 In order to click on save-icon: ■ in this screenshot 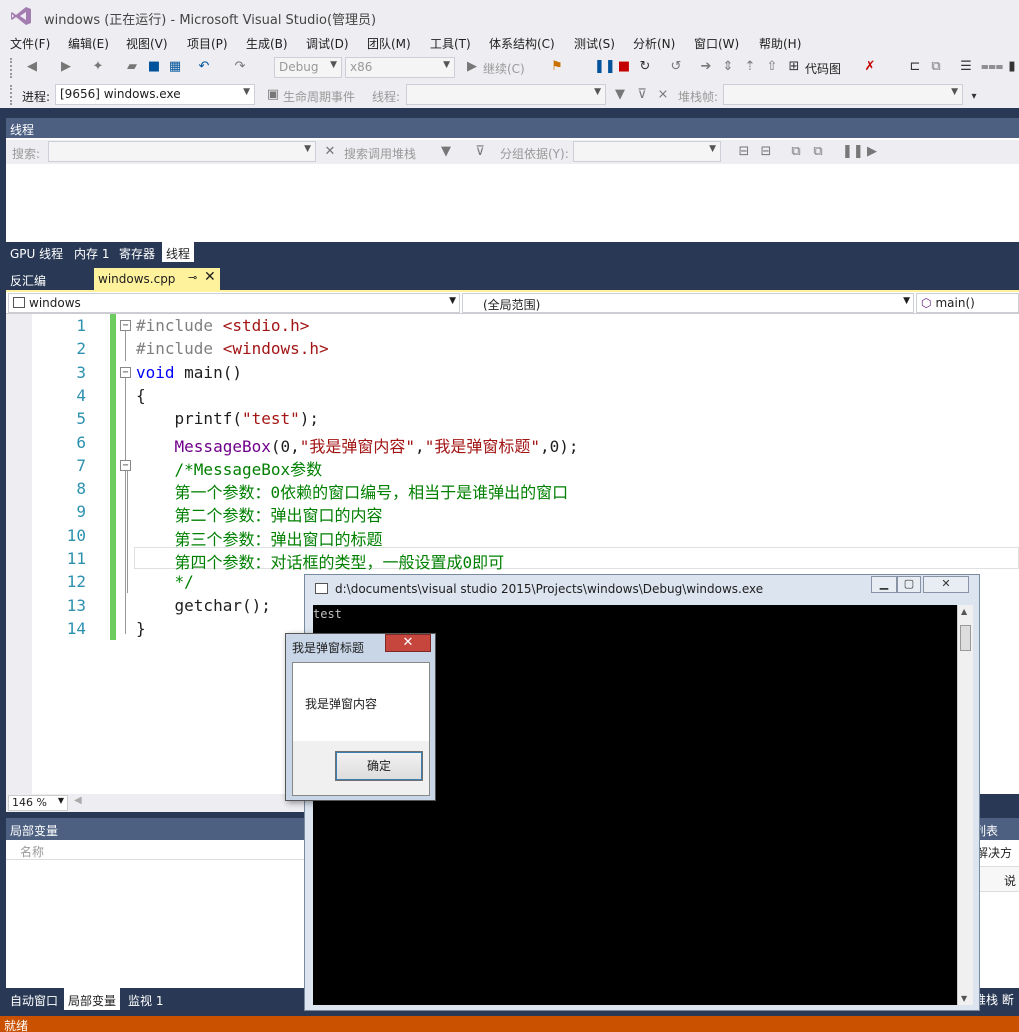, I will do `click(154, 67)`.